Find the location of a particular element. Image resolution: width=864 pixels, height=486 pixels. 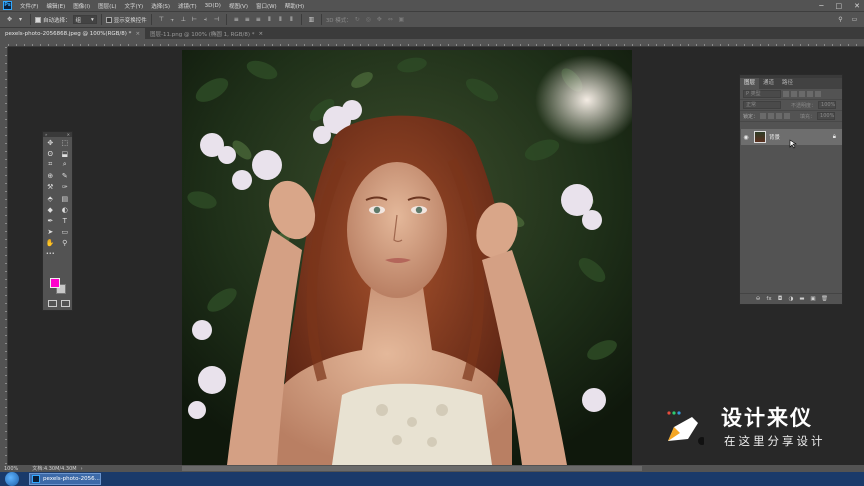

eyedropper-tool-icon: ⌕ is located at coordinates (65, 165).